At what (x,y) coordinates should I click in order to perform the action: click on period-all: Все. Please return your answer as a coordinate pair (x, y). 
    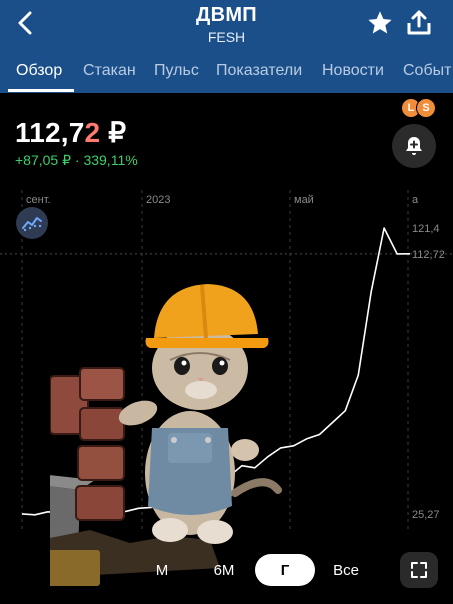
    Looking at the image, I should click on (346, 570).